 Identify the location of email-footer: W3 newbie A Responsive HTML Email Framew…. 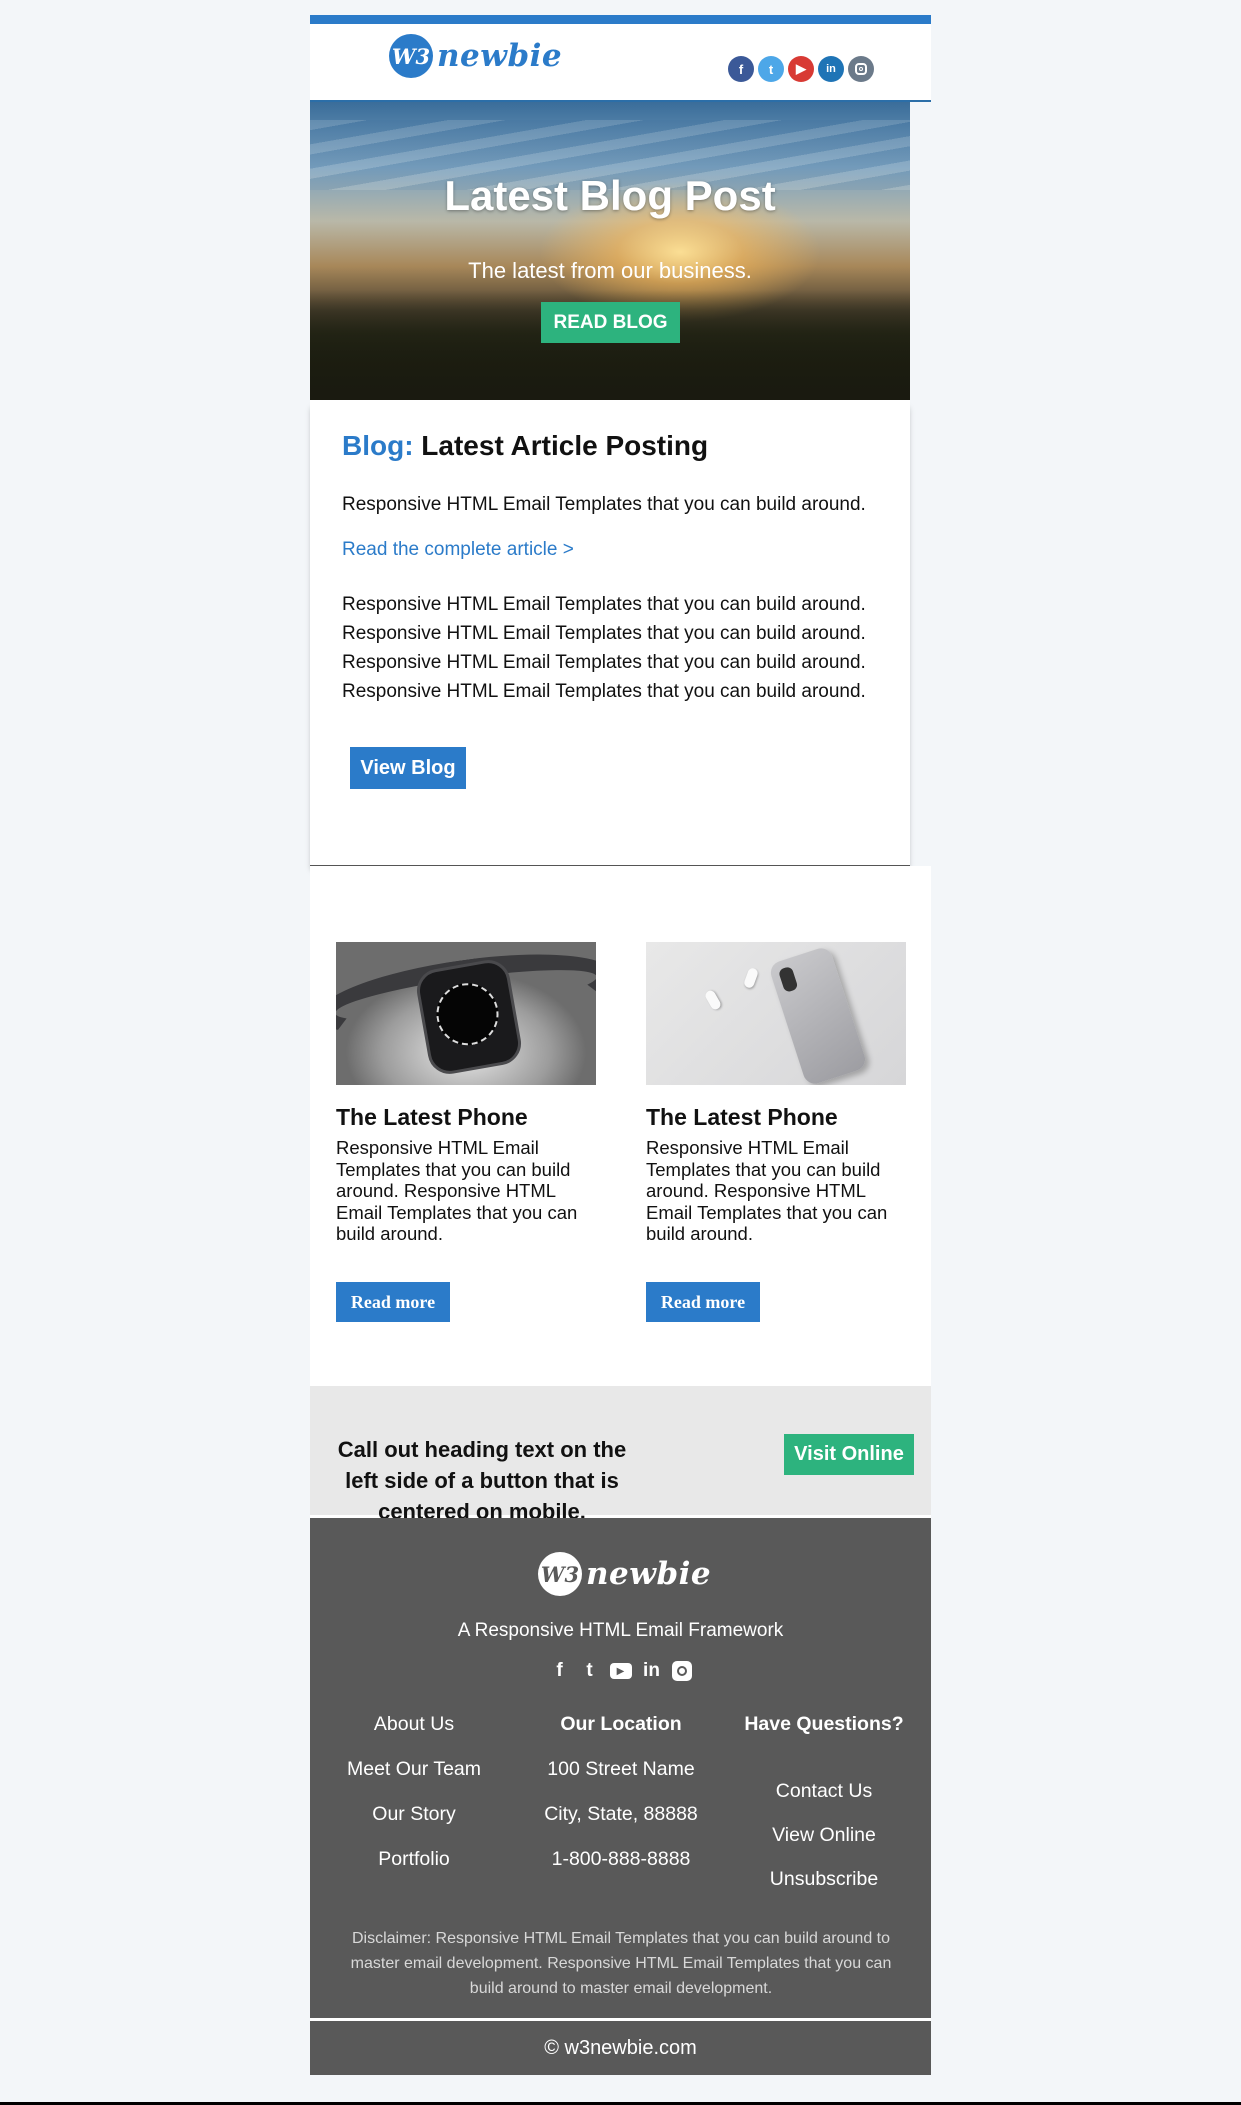
(620, 1768).